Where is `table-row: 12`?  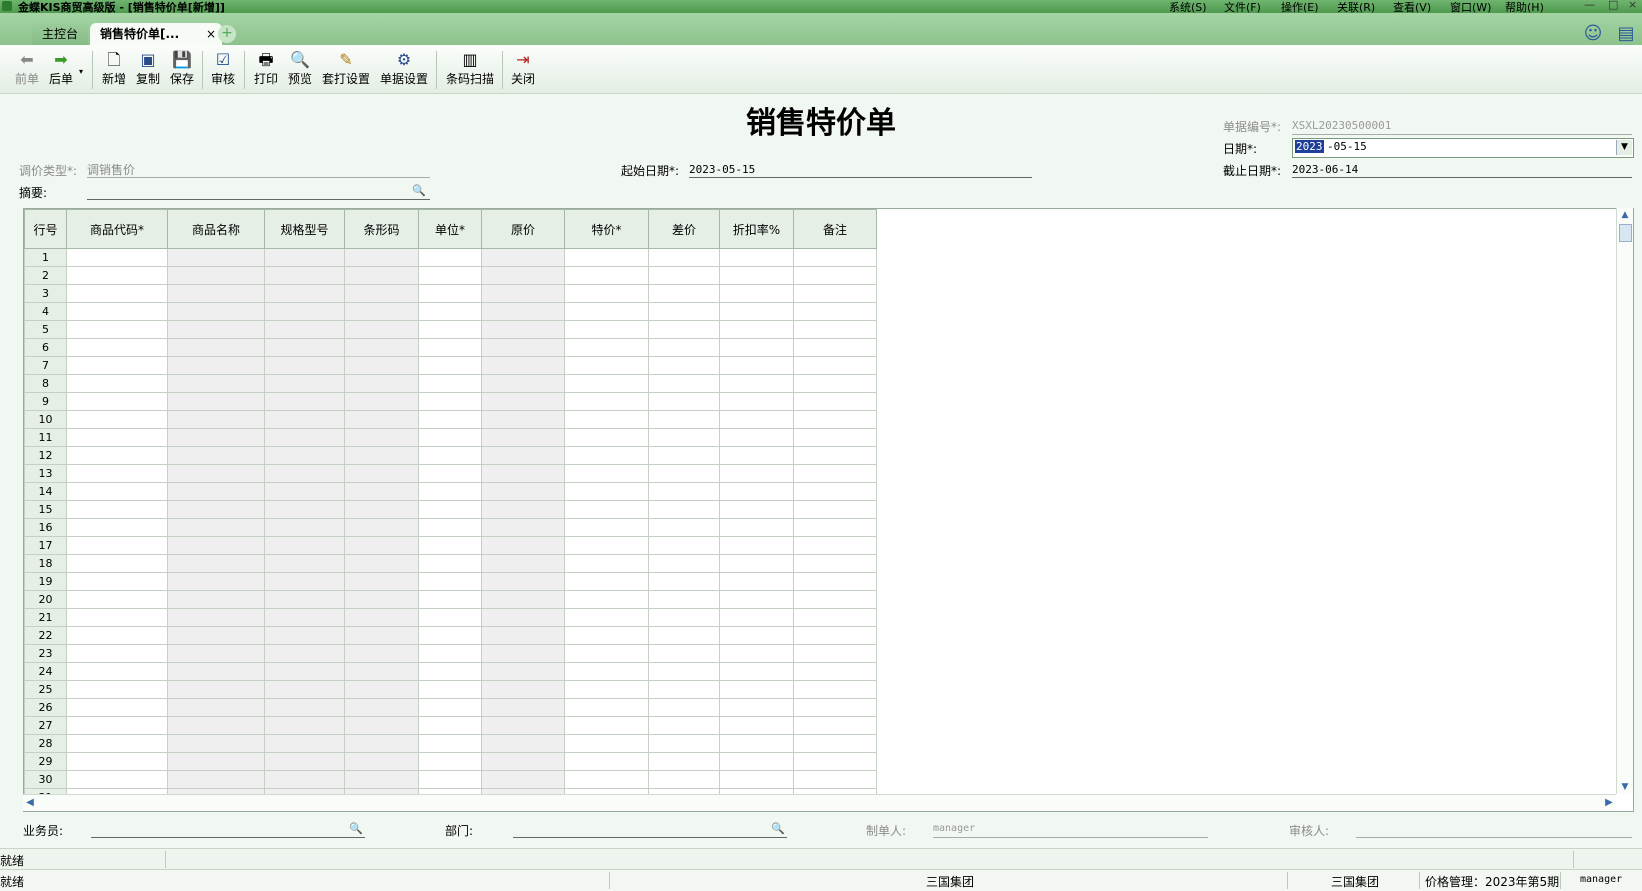
table-row: 12 is located at coordinates (450, 455).